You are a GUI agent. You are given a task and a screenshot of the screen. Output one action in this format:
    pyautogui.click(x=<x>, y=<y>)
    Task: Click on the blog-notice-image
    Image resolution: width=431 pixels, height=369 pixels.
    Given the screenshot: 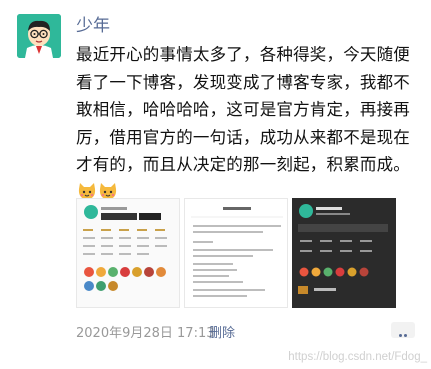 What is the action you would take?
    pyautogui.click(x=237, y=252)
    